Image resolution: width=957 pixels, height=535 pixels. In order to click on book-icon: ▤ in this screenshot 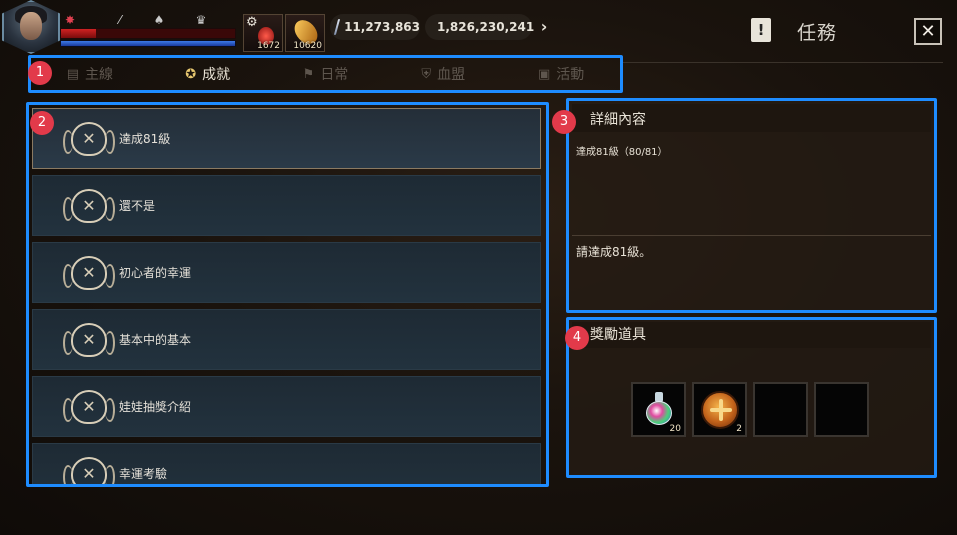, I will do `click(73, 74)`.